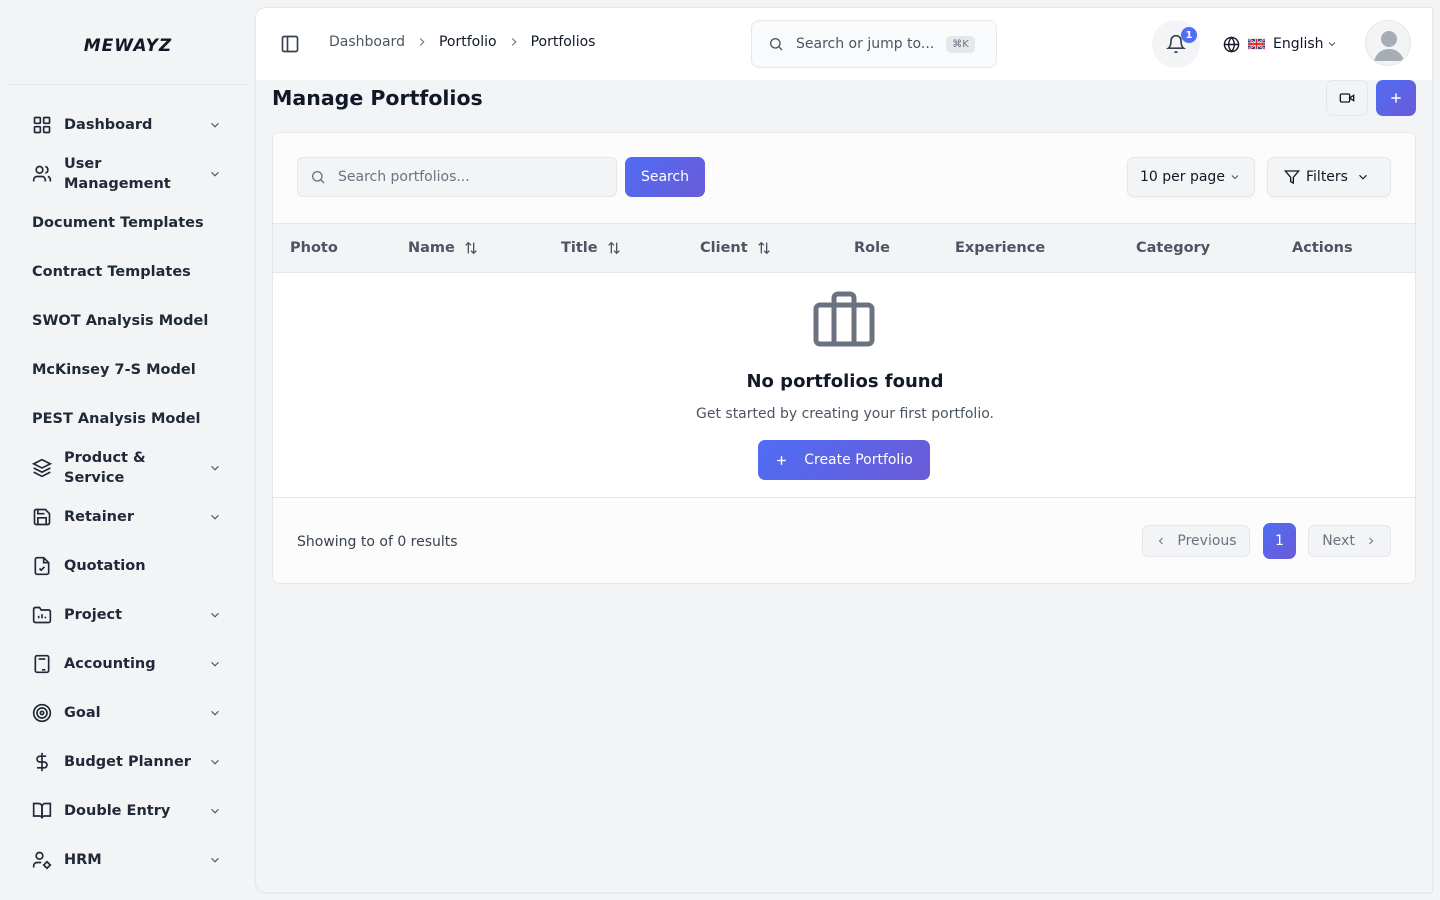 The width and height of the screenshot is (1440, 900). I want to click on user-avatar, so click(1388, 43).